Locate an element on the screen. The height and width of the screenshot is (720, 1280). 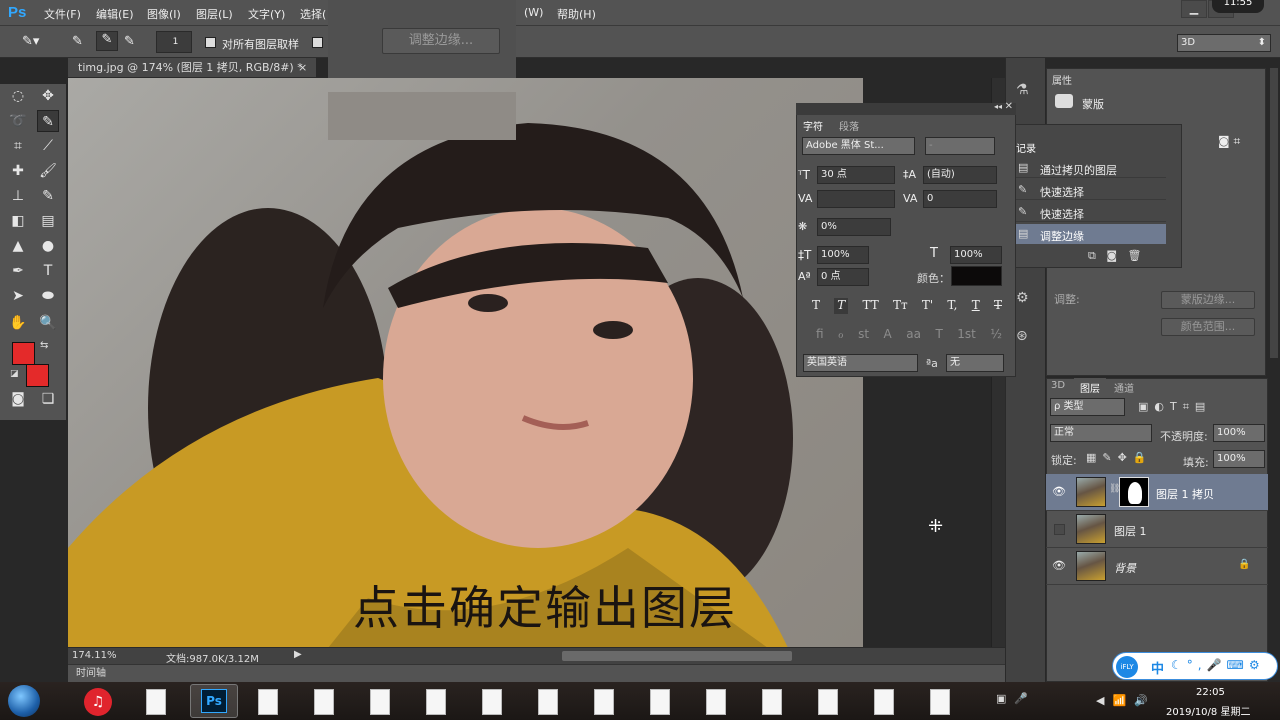
text-color-swatch is located at coordinates (976, 276).